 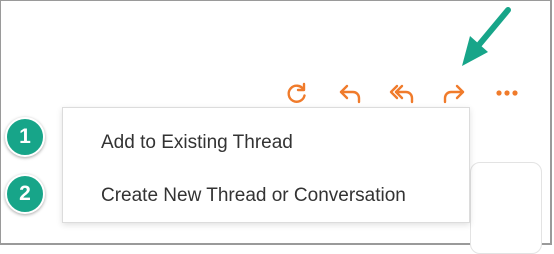 What do you see at coordinates (197, 143) in the screenshot?
I see `menu-item-add-to-existing-thread: Add to Existing Thread` at bounding box center [197, 143].